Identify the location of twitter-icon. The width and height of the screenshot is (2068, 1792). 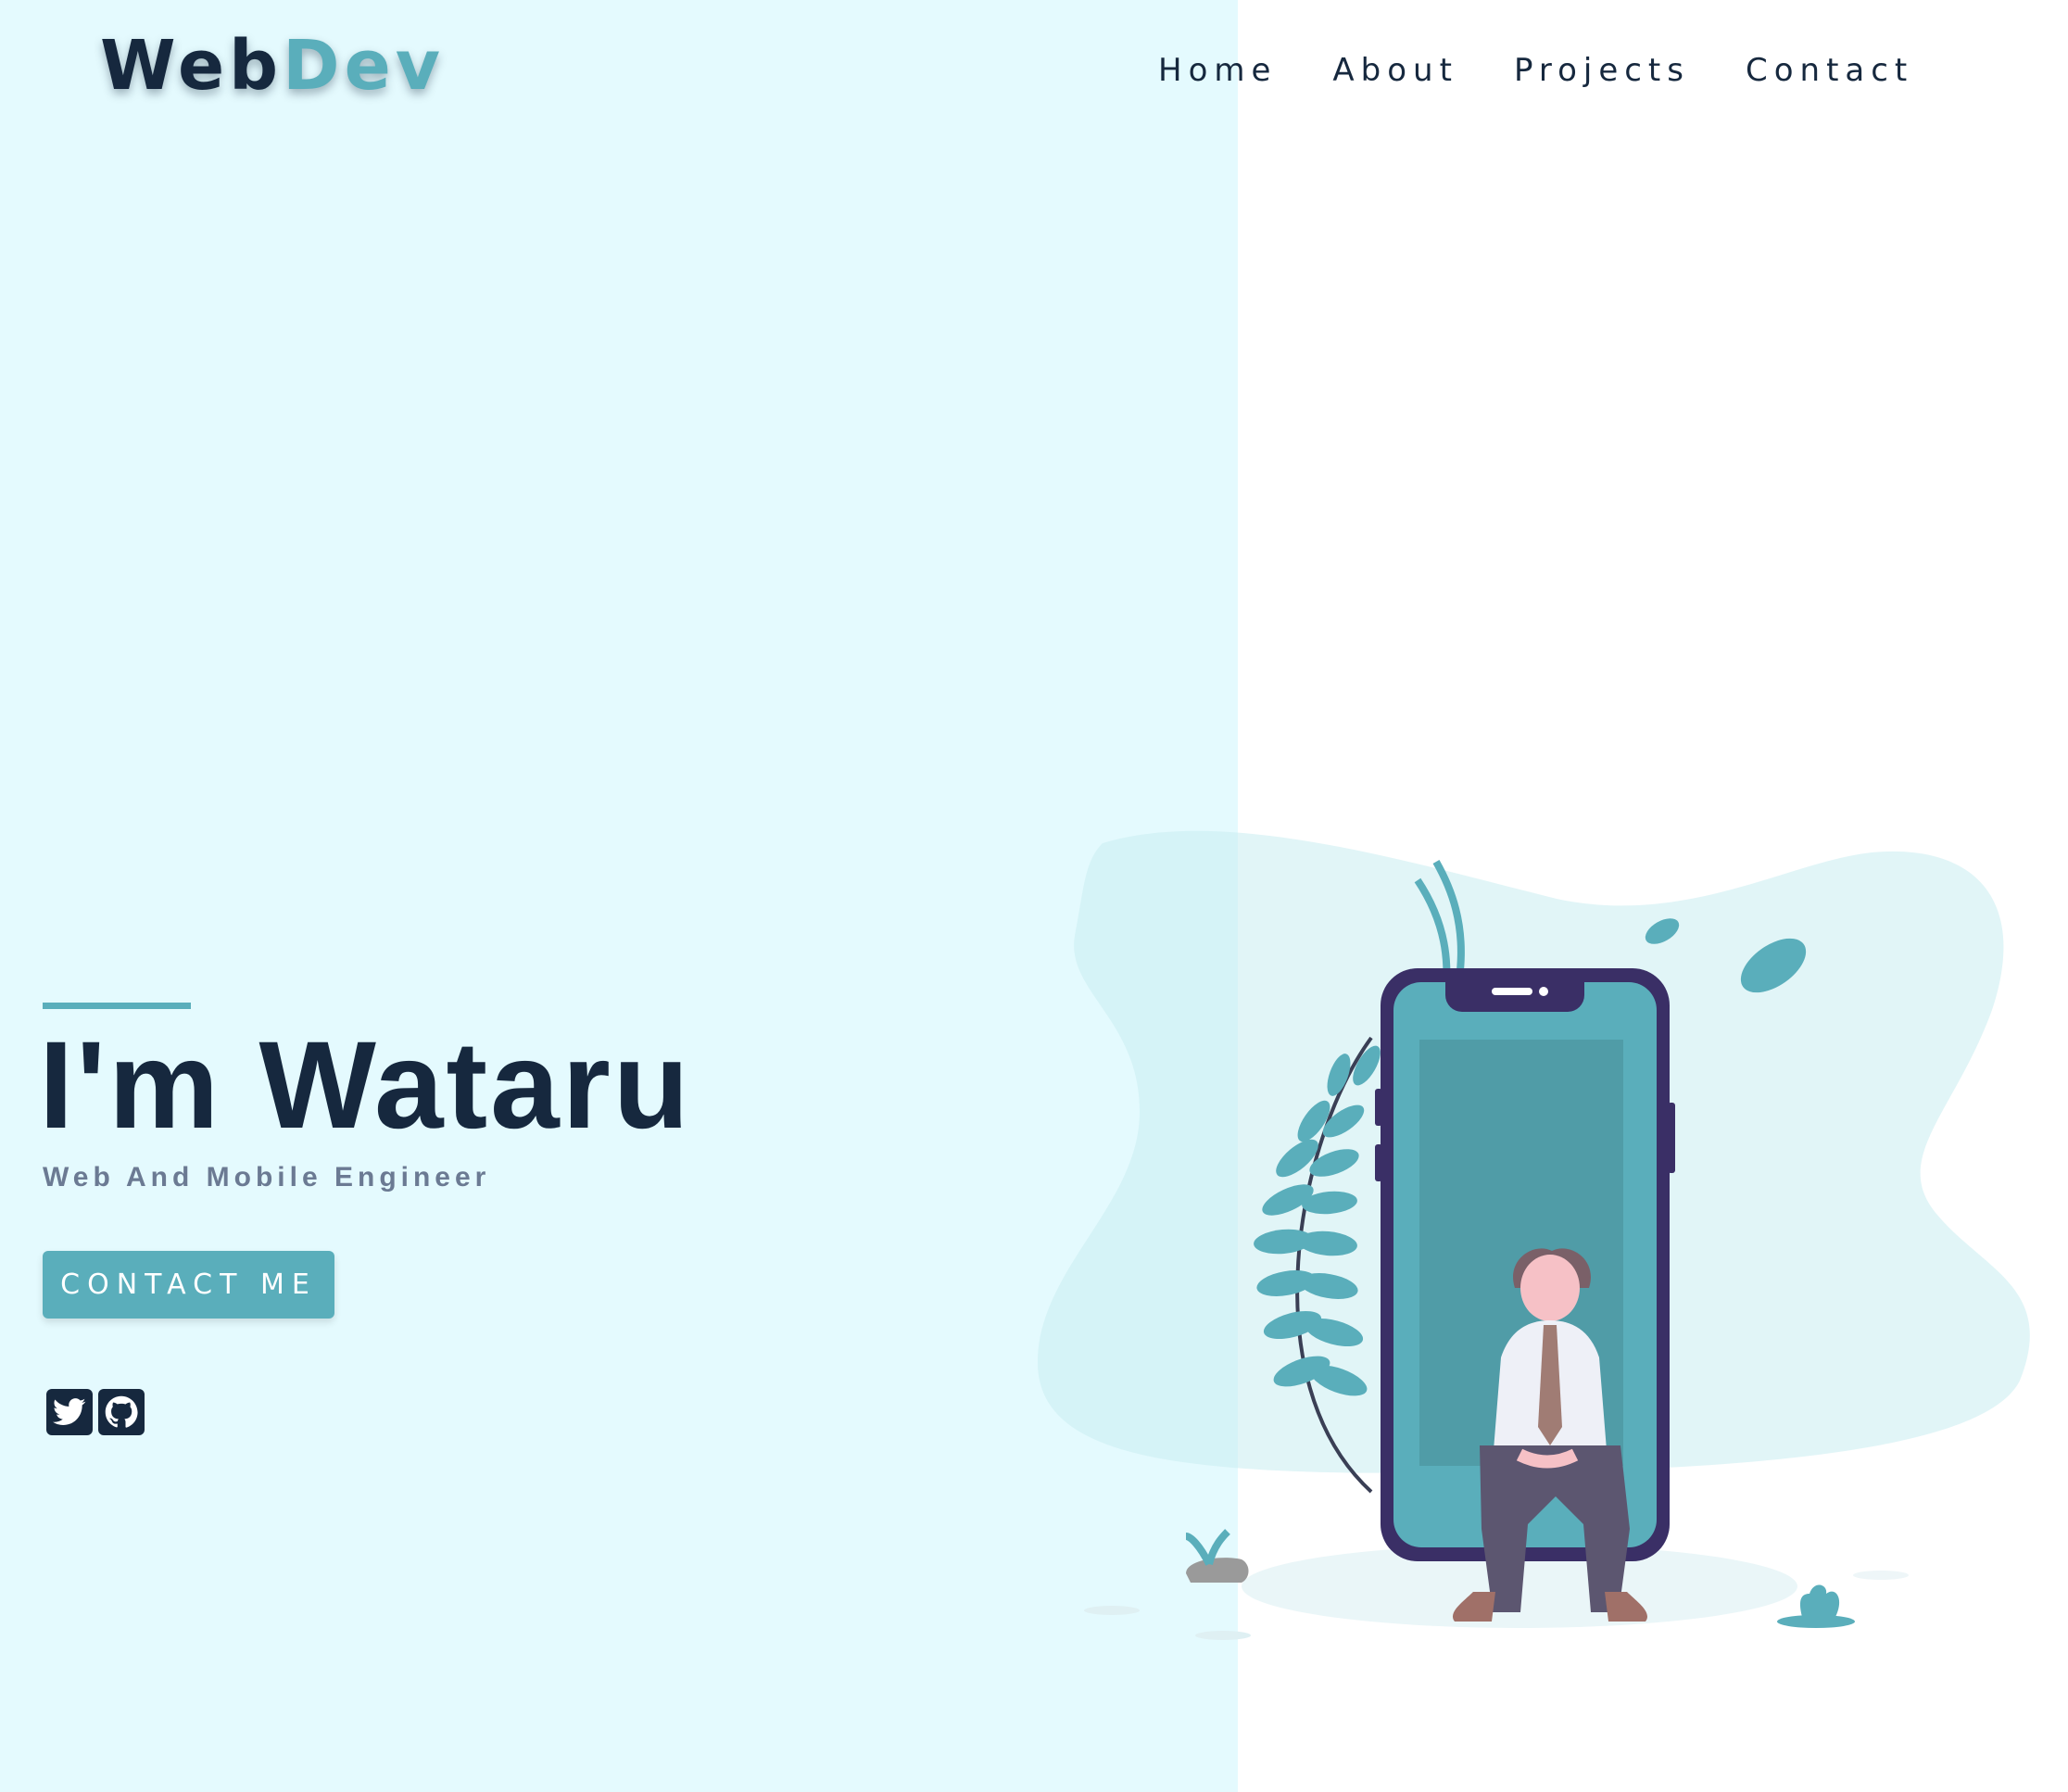
(70, 1411).